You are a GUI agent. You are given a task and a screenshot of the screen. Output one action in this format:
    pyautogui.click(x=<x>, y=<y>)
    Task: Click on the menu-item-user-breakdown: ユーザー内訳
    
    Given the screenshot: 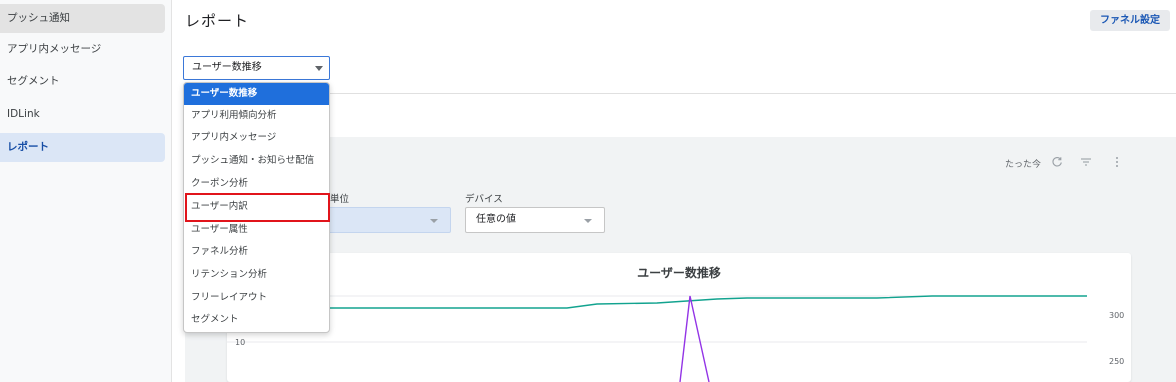 What is the action you would take?
    pyautogui.click(x=256, y=207)
    